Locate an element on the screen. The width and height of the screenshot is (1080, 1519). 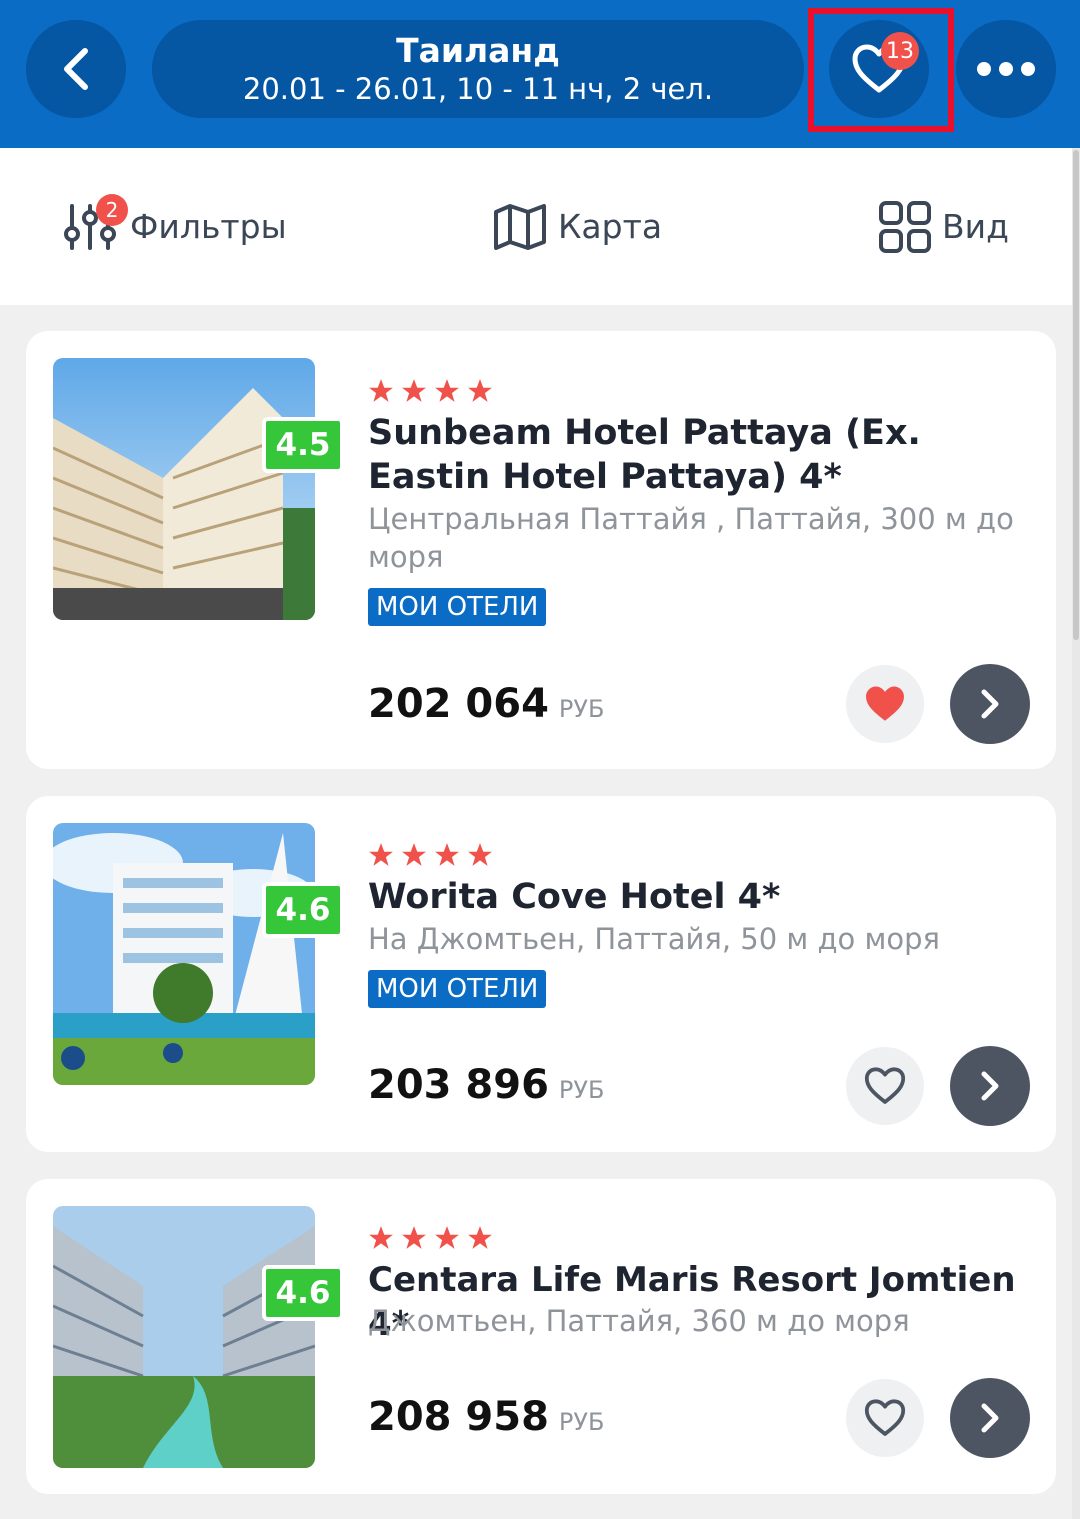
filters-label: Фильтры is located at coordinates (208, 226).